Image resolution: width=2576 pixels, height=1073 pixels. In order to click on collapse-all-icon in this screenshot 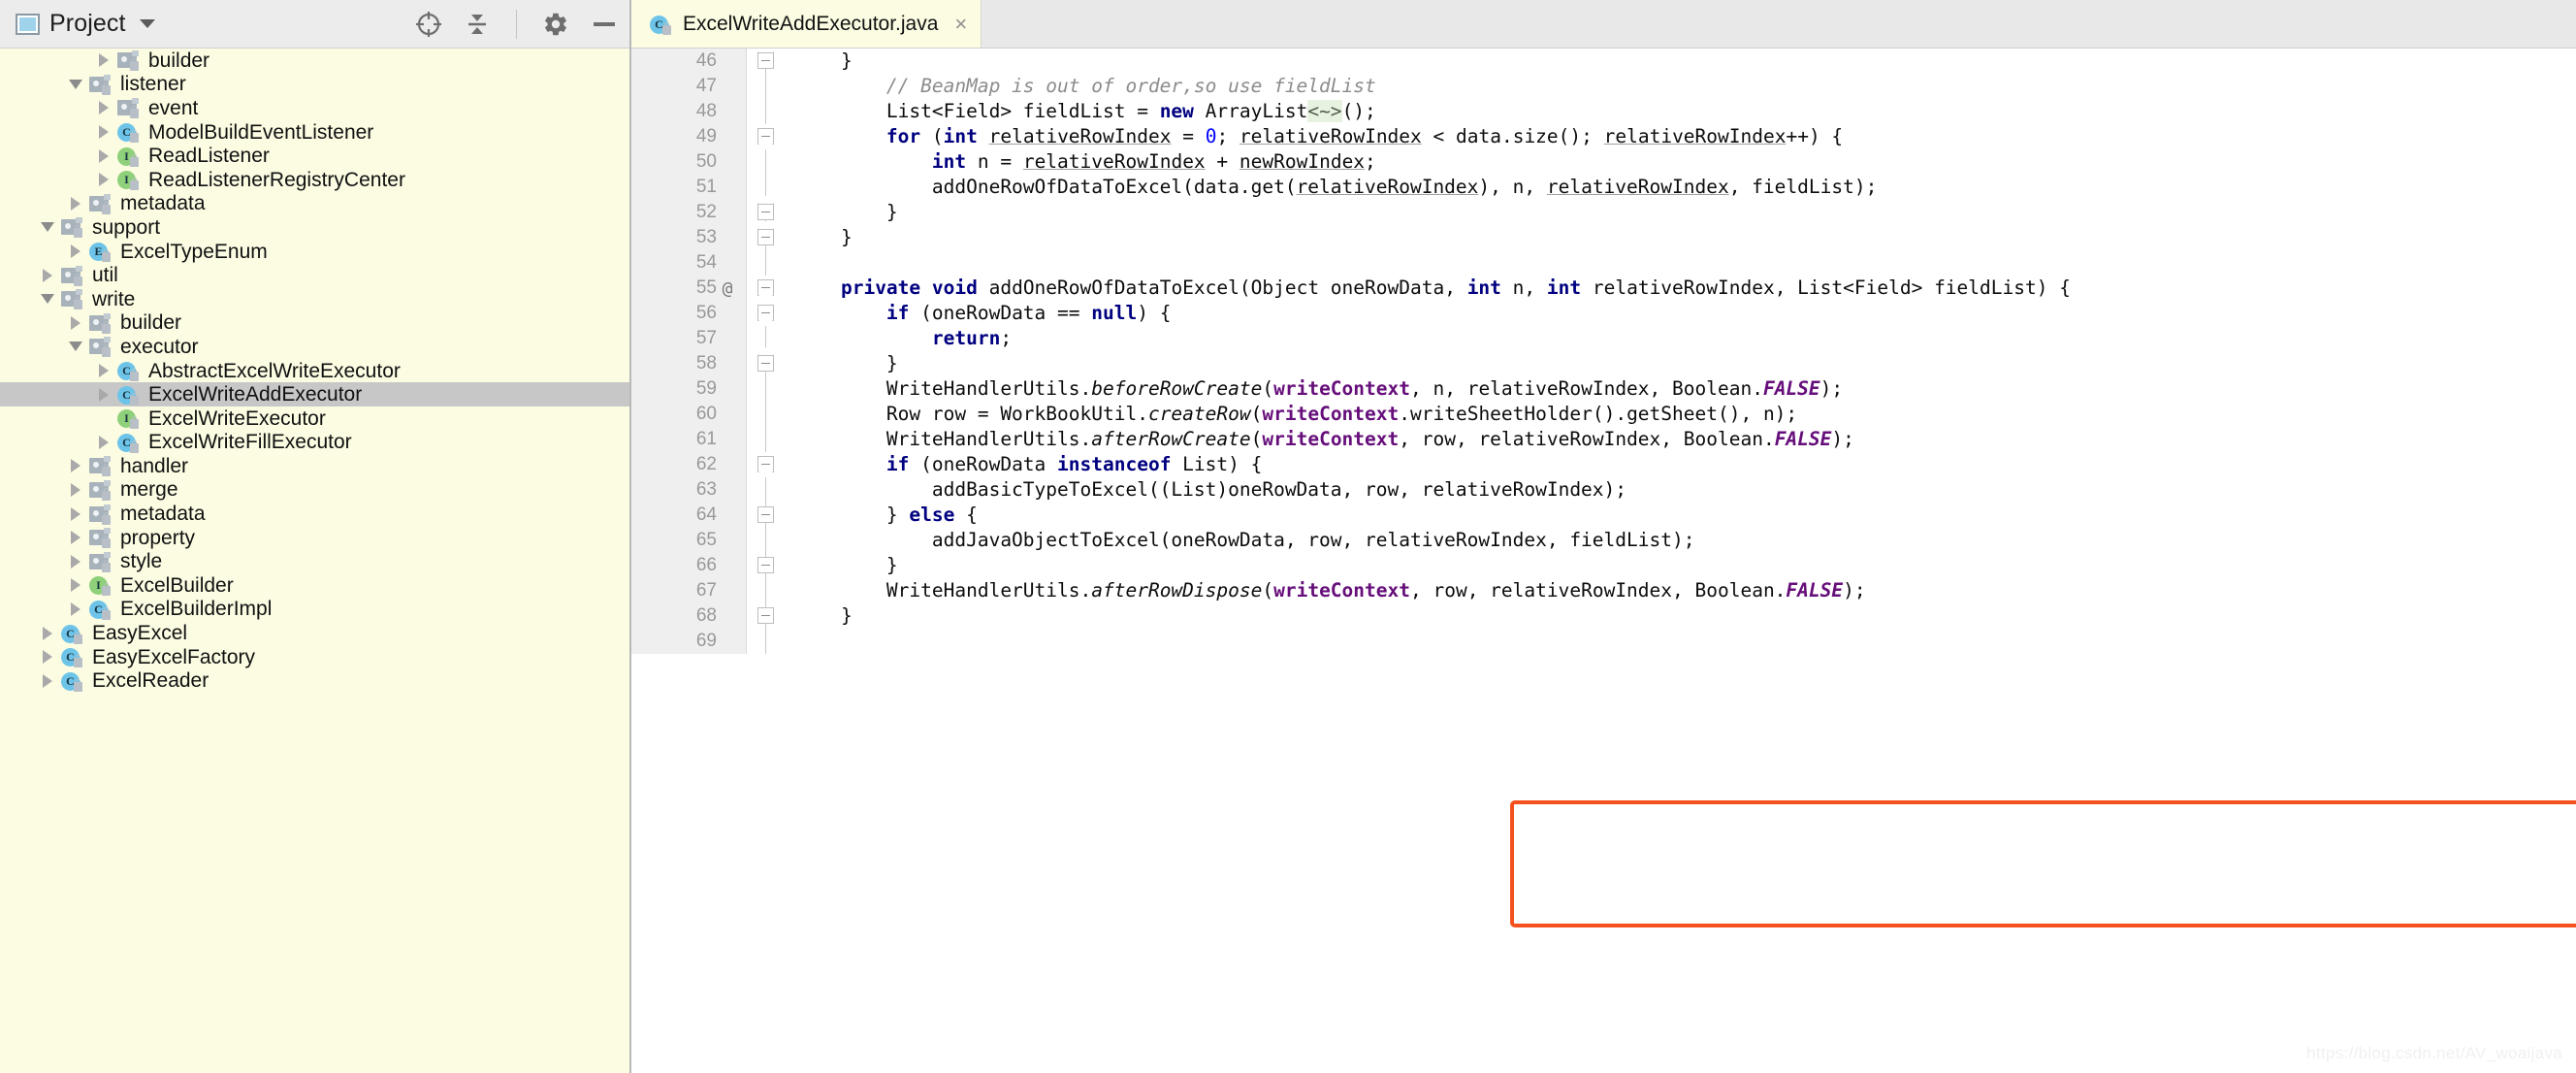, I will do `click(477, 24)`.